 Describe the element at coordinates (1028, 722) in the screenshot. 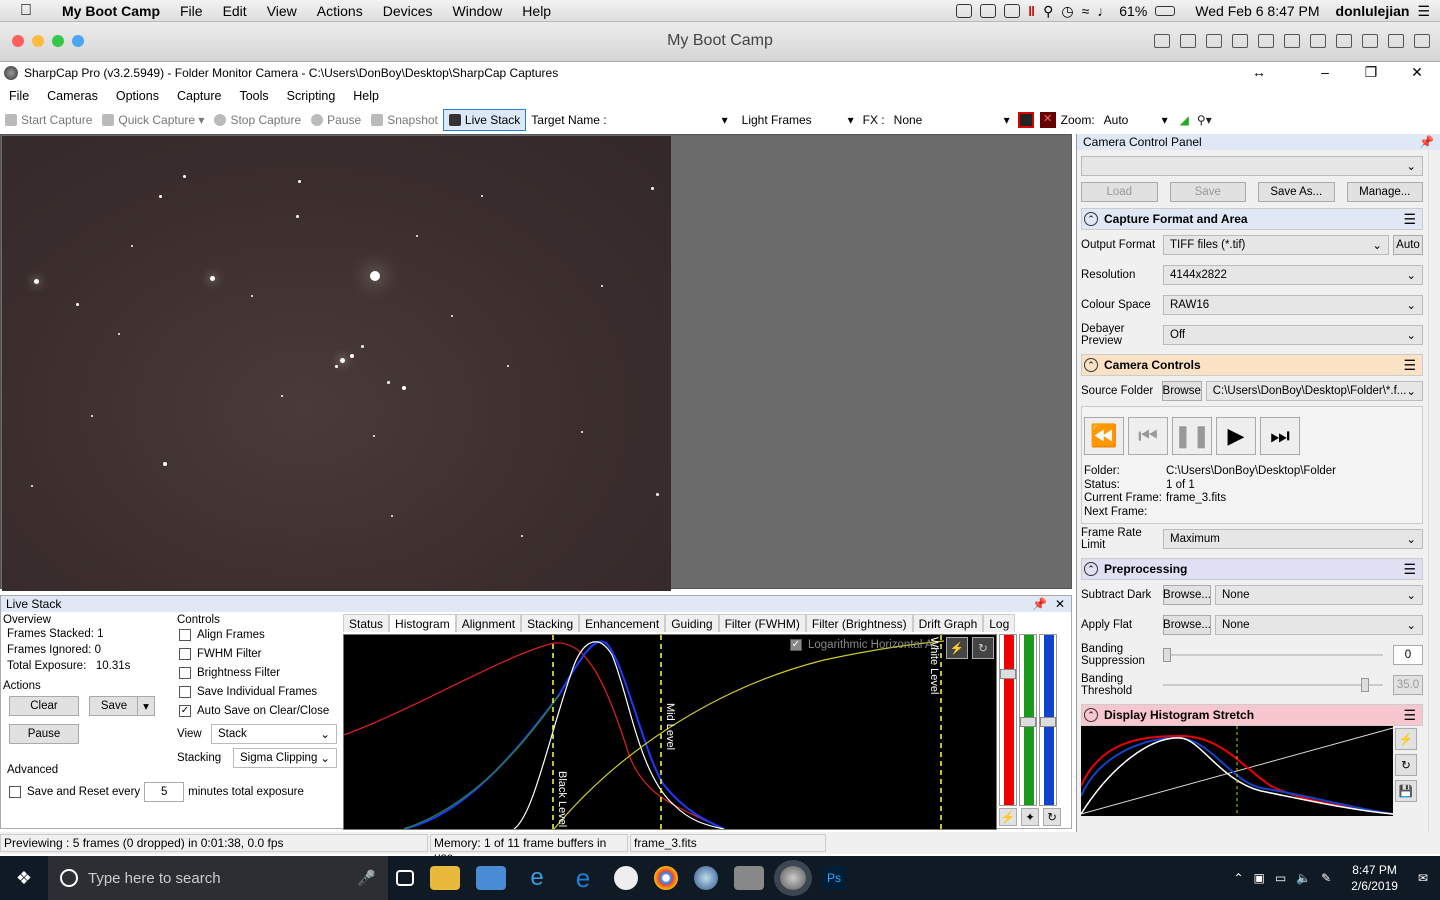

I see `green-slider-thumb` at that location.